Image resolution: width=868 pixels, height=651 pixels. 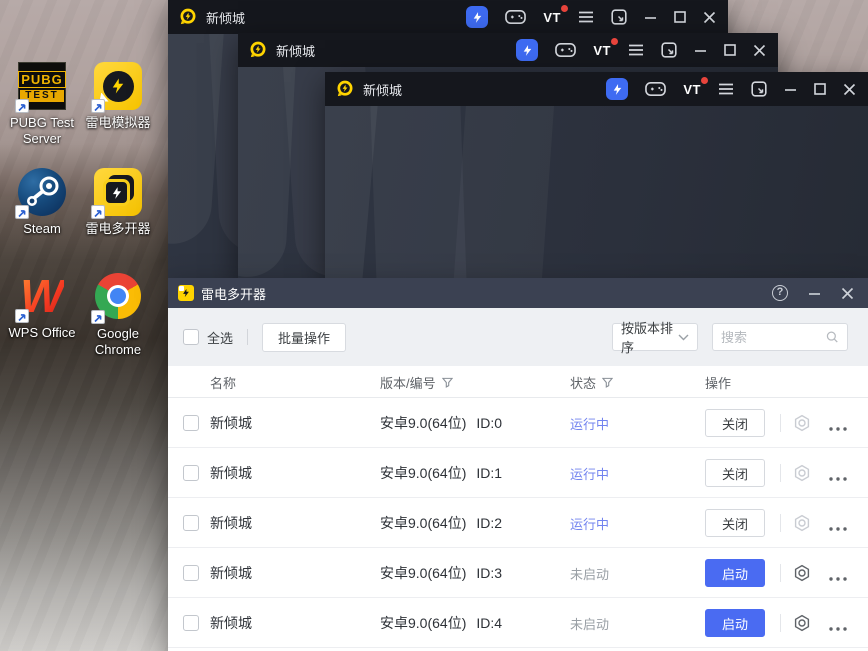 What do you see at coordinates (42, 202) in the screenshot?
I see `desktop-icon-steam: Steam` at bounding box center [42, 202].